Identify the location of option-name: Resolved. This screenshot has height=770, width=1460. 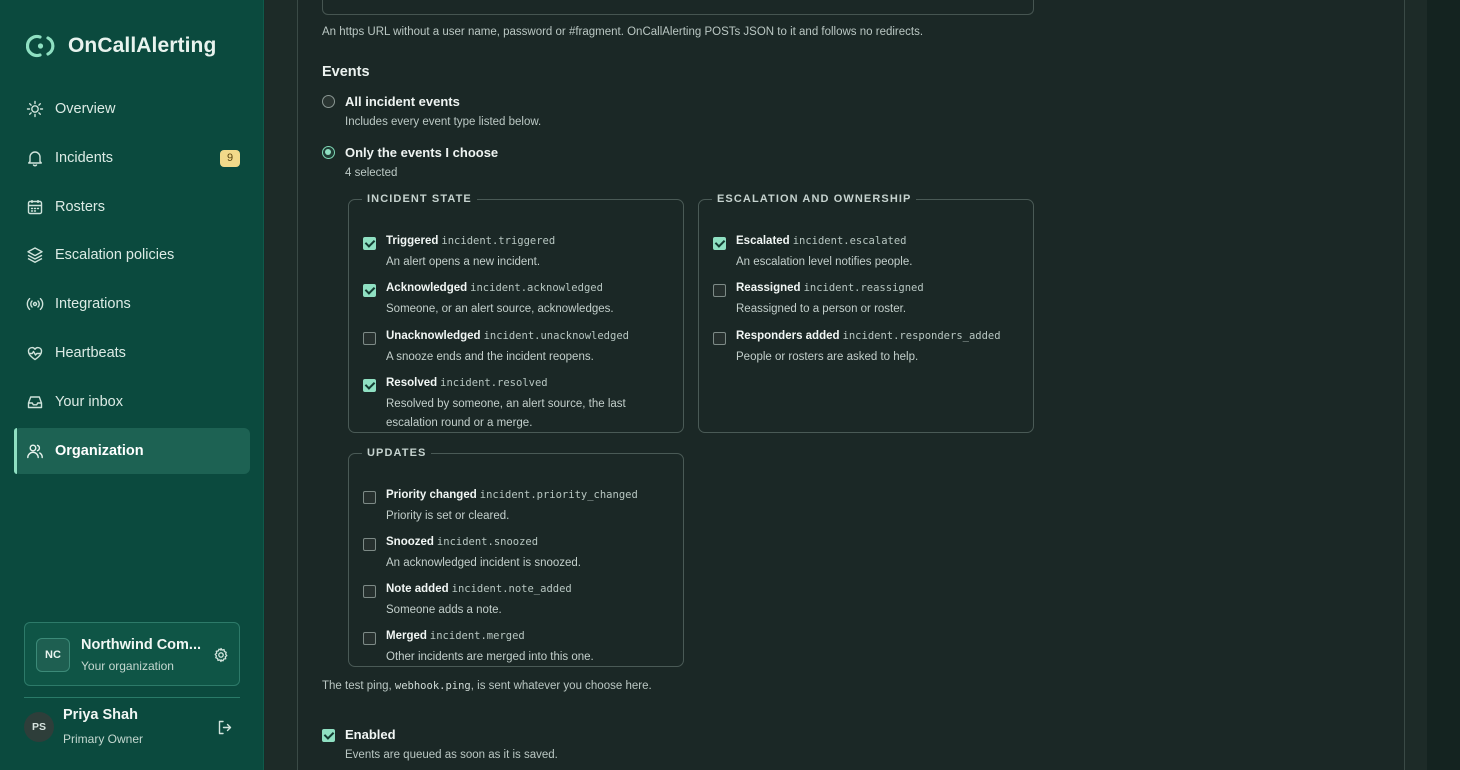
(412, 383).